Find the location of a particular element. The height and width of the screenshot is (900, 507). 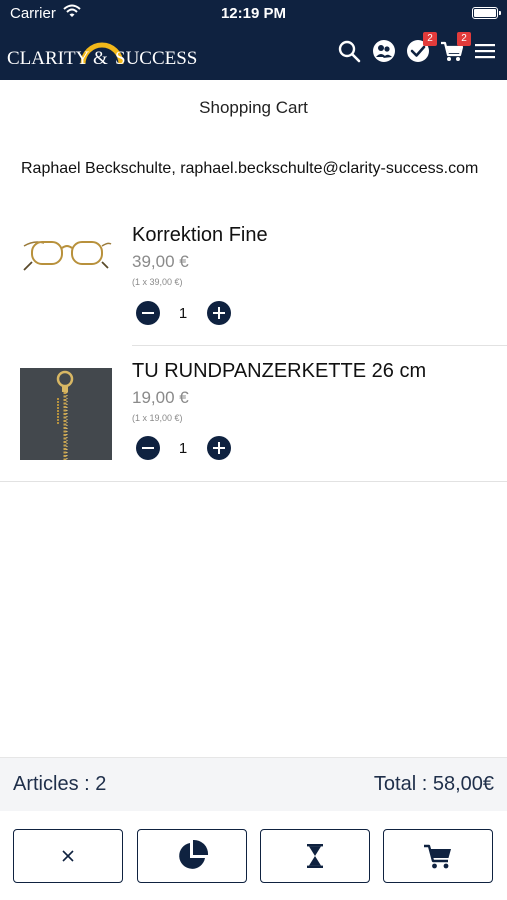

statistics-button is located at coordinates (192, 856).